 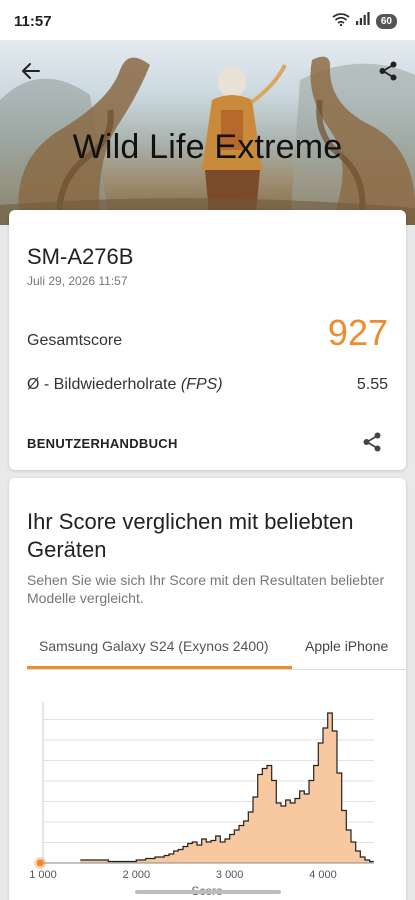 I want to click on fps-value: 5.55, so click(x=372, y=384).